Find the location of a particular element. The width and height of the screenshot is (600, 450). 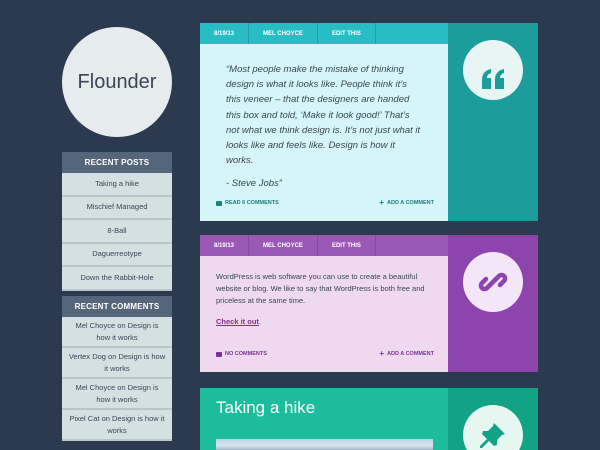

recent-post-link: Taking a hike is located at coordinates (117, 185).